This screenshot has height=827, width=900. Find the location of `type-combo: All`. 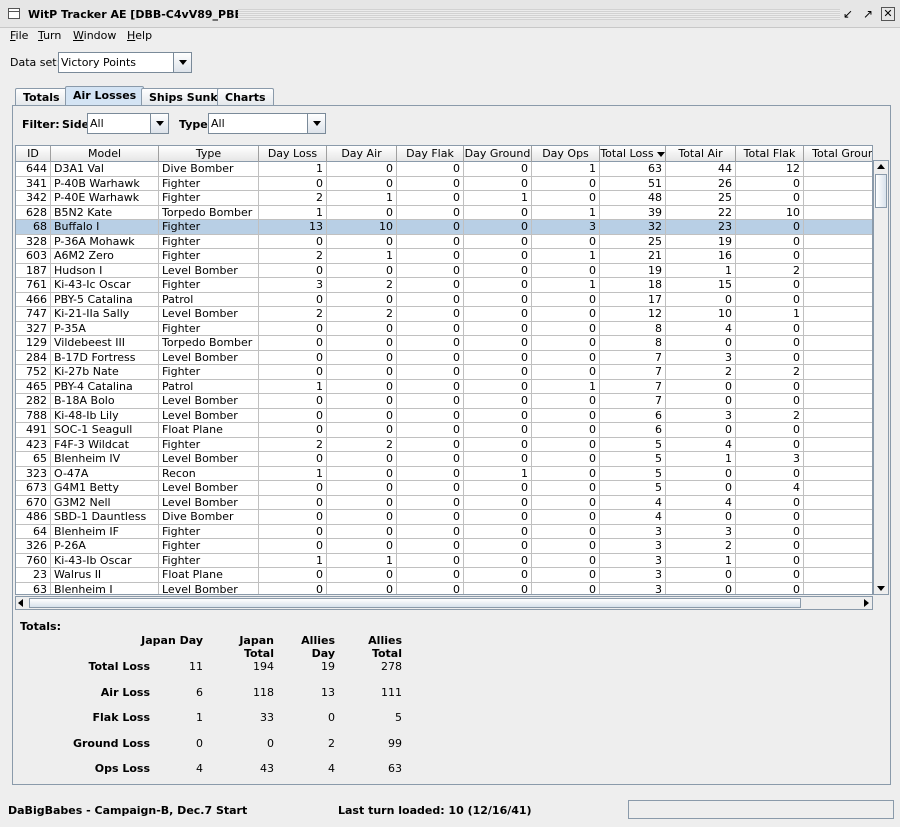

type-combo: All is located at coordinates (267, 123).